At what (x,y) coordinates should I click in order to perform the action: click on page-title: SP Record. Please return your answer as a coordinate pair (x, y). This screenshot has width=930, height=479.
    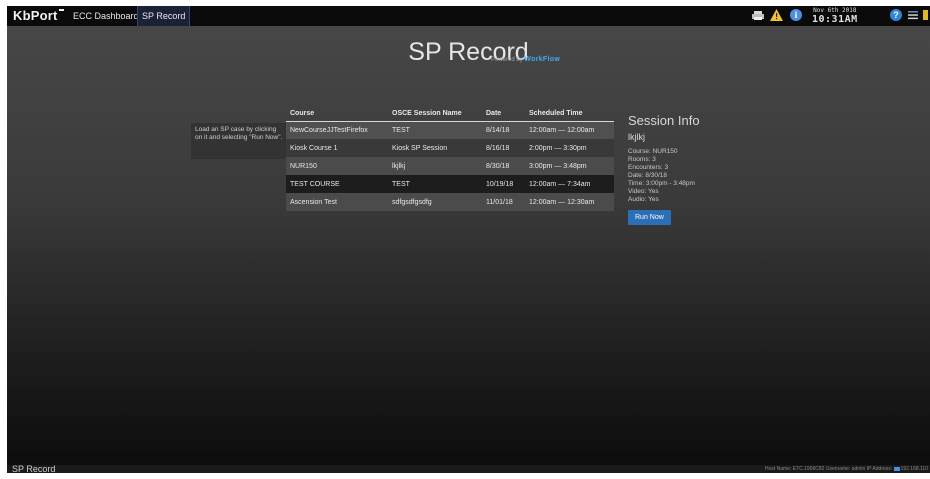
    Looking at the image, I should click on (468, 52).